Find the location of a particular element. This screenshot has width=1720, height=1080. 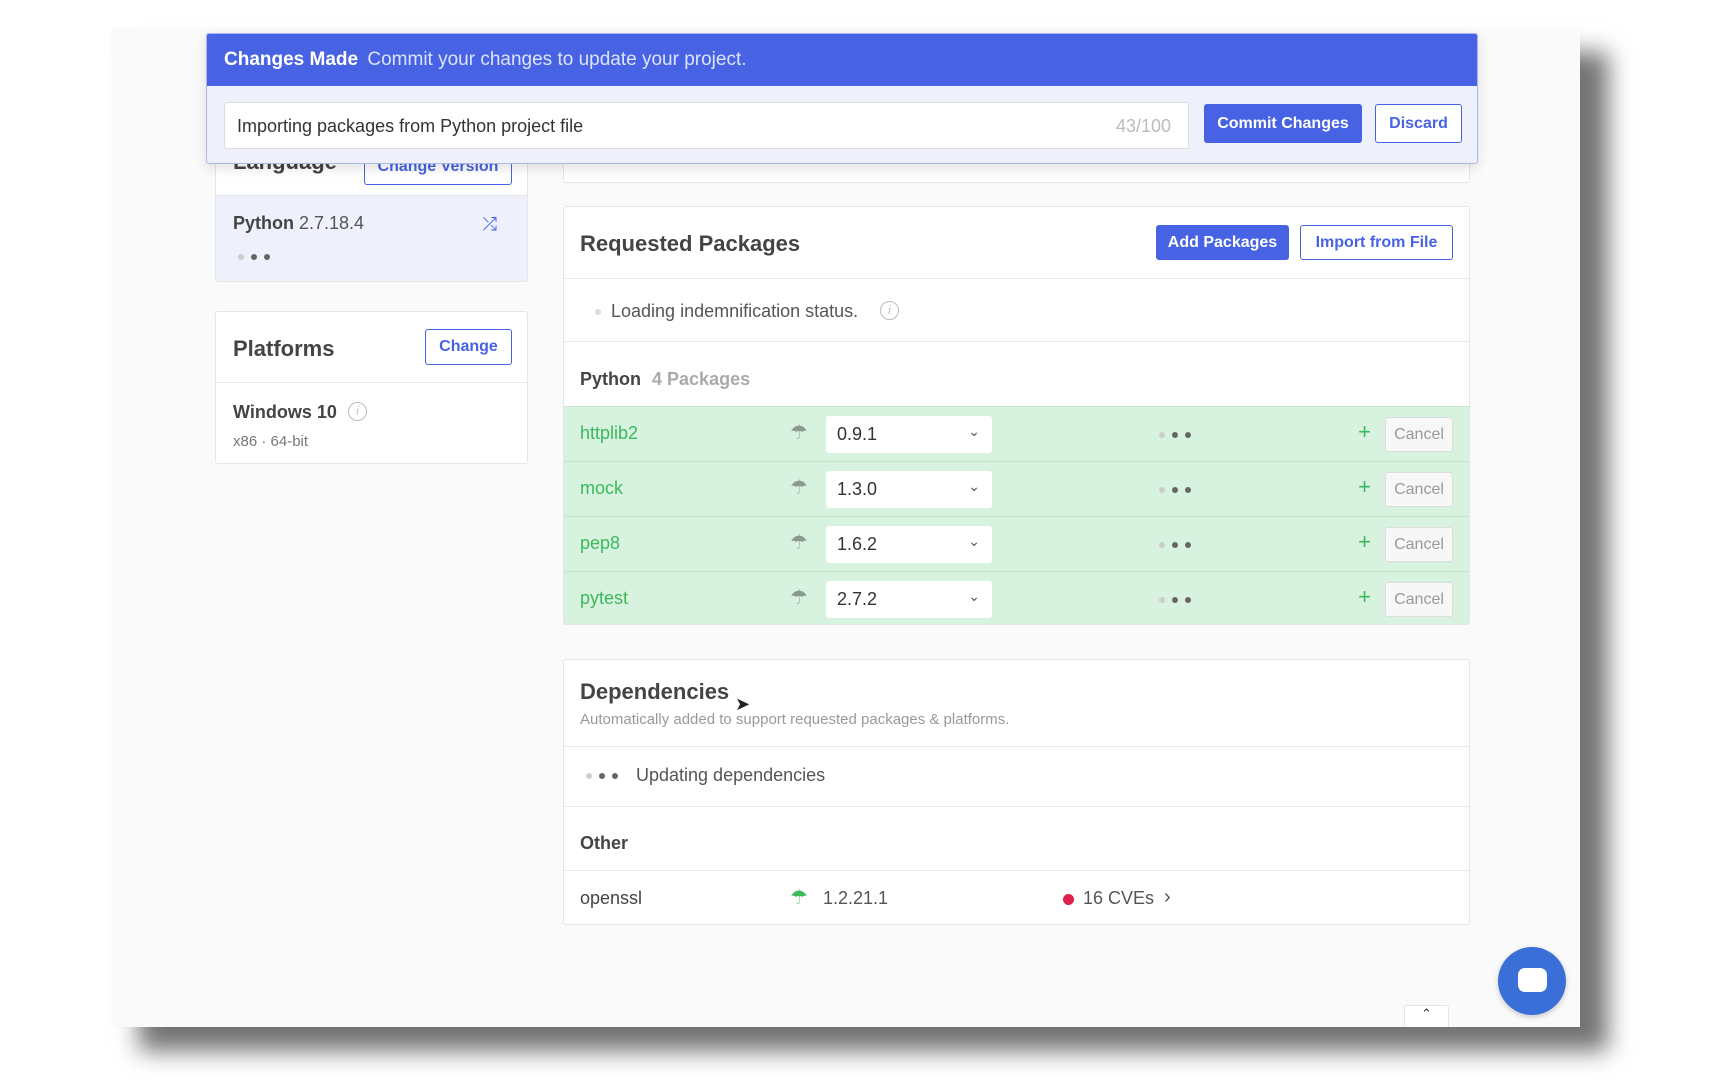

cve-count: 16 CVEs is located at coordinates (1118, 898).